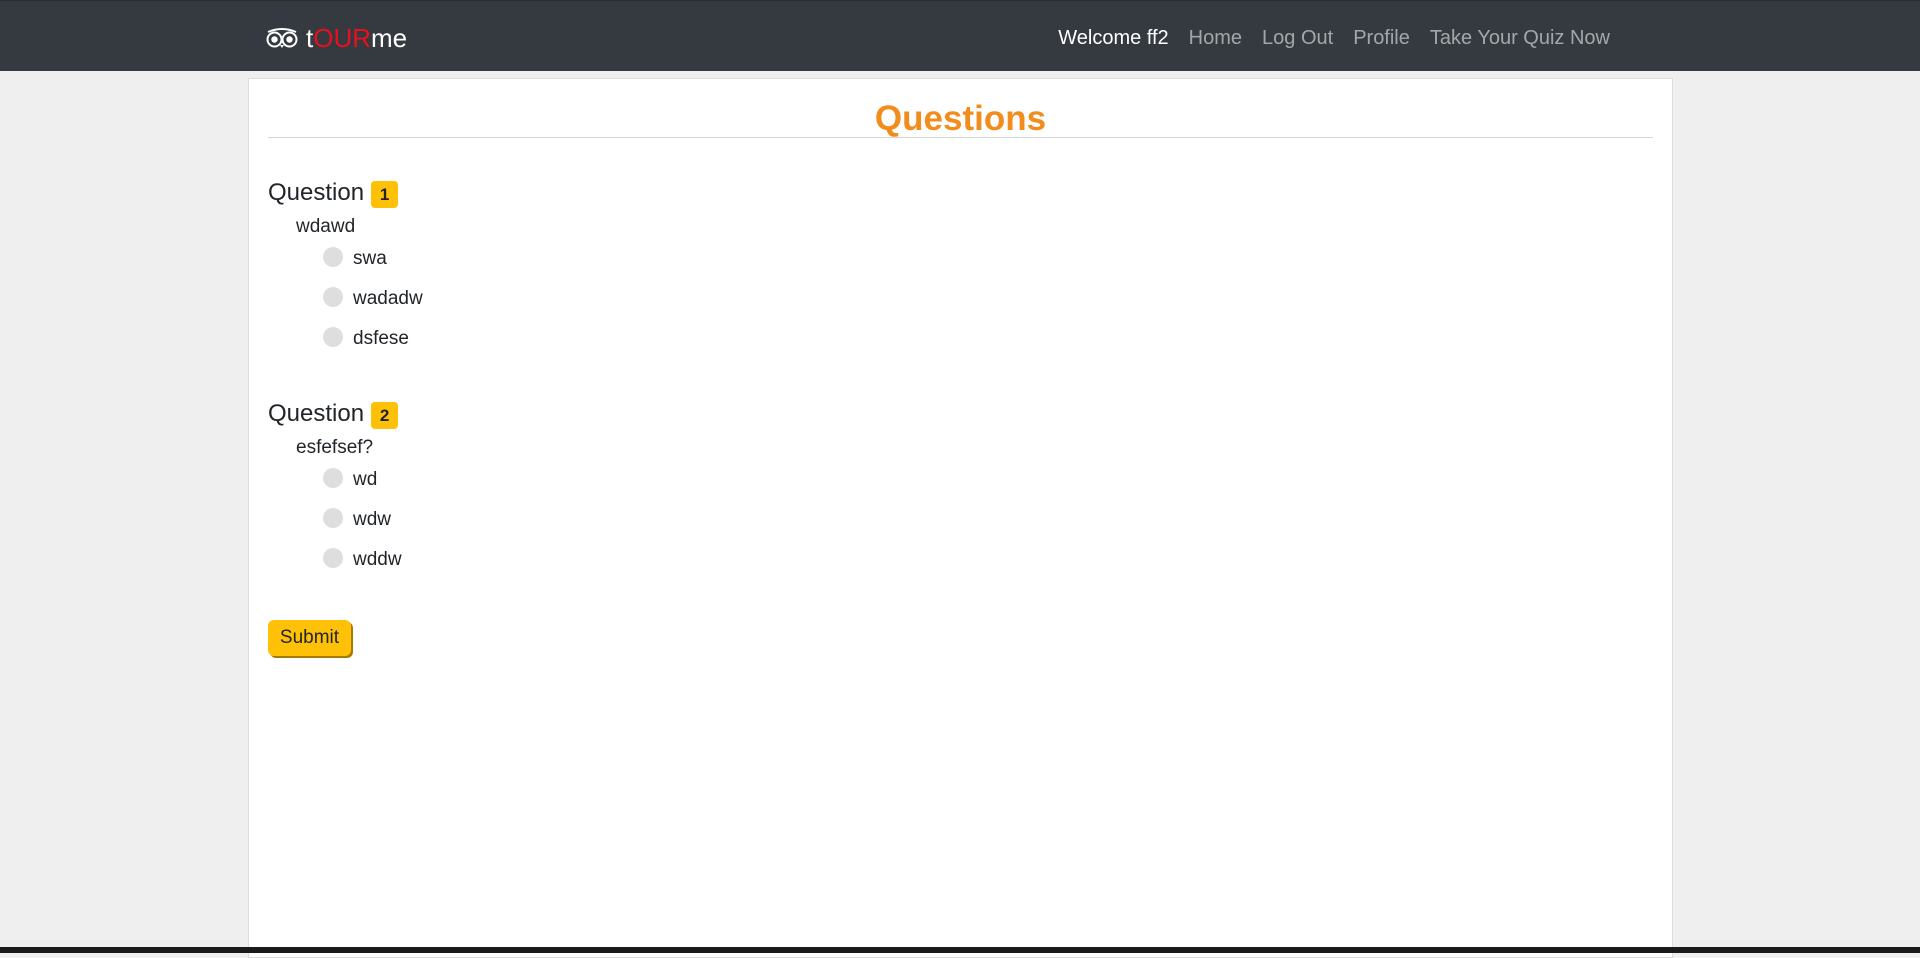 Image resolution: width=1920 pixels, height=958 pixels. I want to click on answer-option: wddw, so click(362, 560).